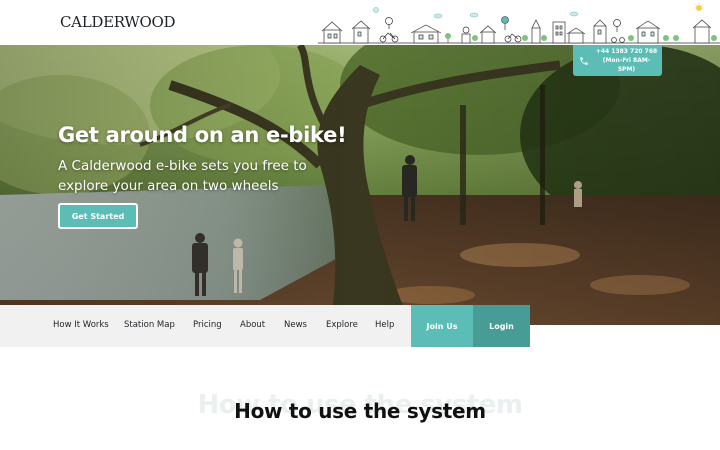  Describe the element at coordinates (626, 51) in the screenshot. I see `phone-number: +44 1383 720 768` at that location.